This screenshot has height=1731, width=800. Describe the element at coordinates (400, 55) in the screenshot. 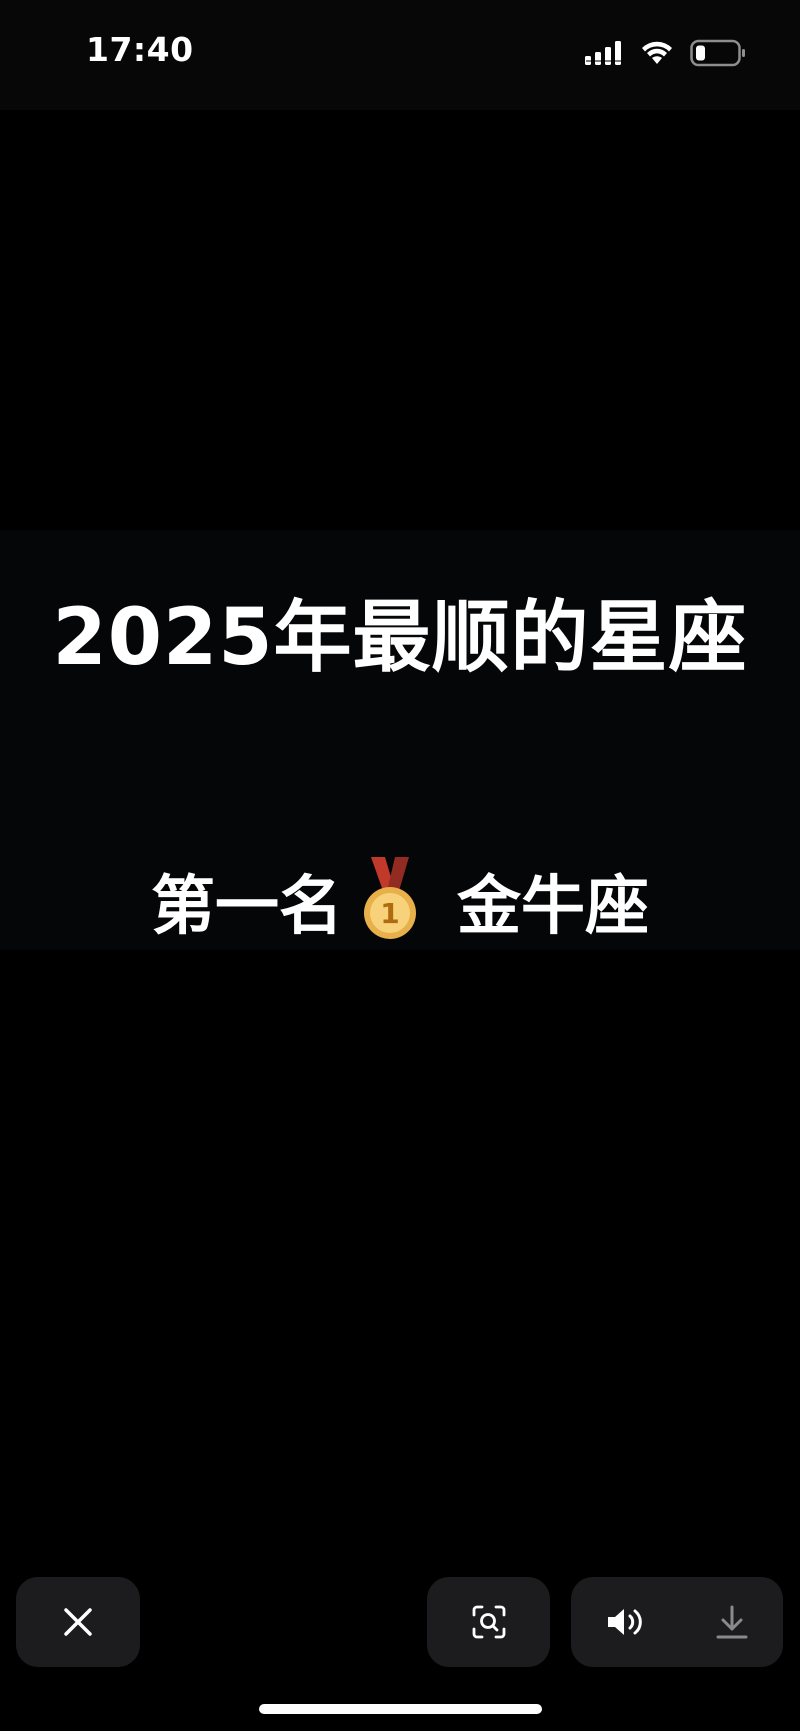

I see `status-bar: 17:40` at that location.